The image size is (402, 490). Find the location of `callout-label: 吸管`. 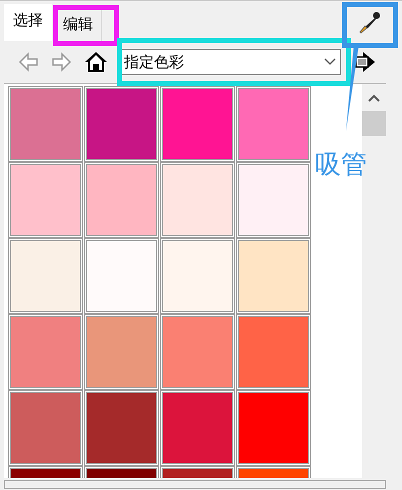

callout-label: 吸管 is located at coordinates (341, 165).